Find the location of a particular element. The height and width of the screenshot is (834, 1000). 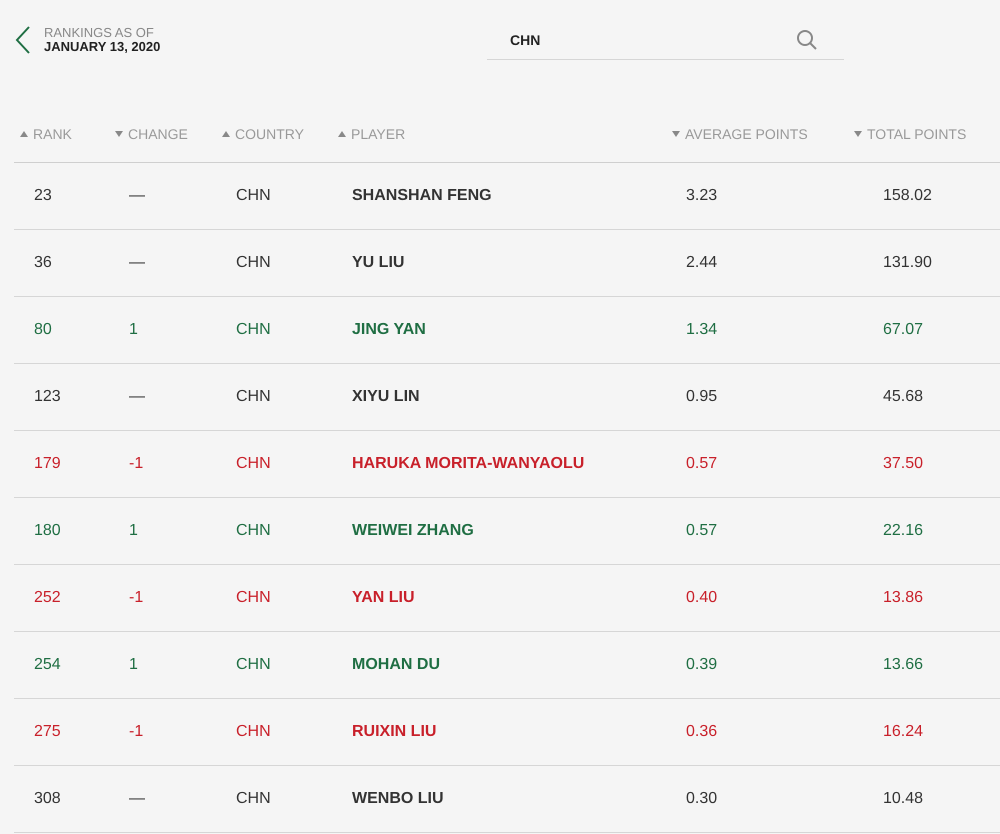

ranking-row: 123 — CHN XIYU LIN 0.95 45.68 is located at coordinates (507, 397).